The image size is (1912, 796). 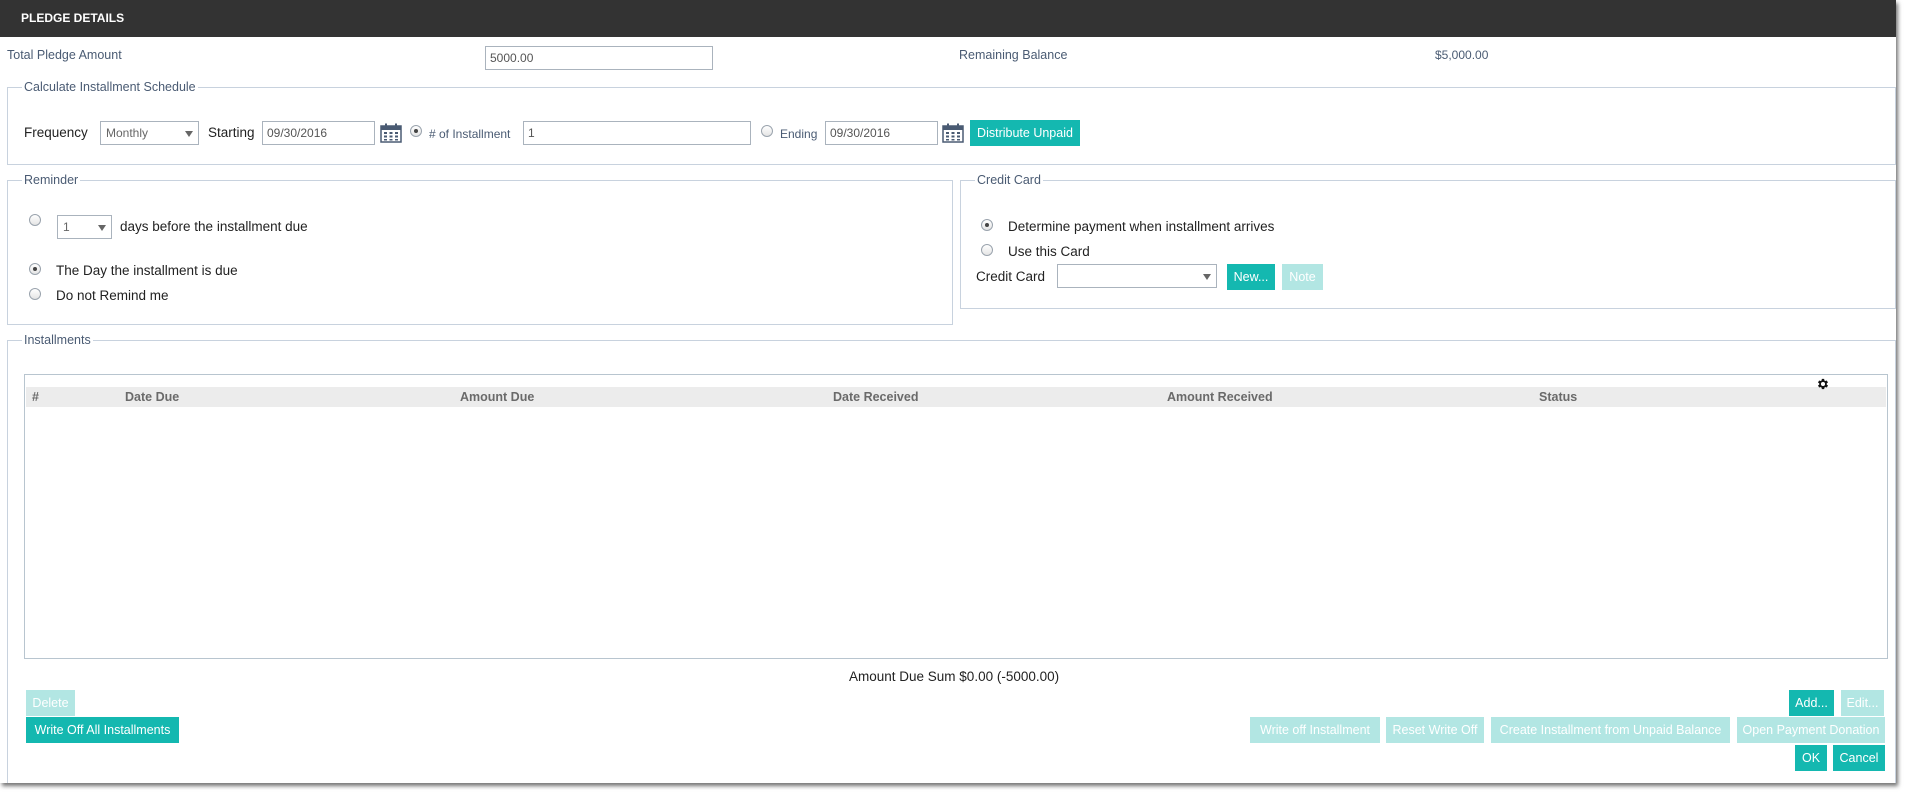 I want to click on column-number: #, so click(x=35, y=397).